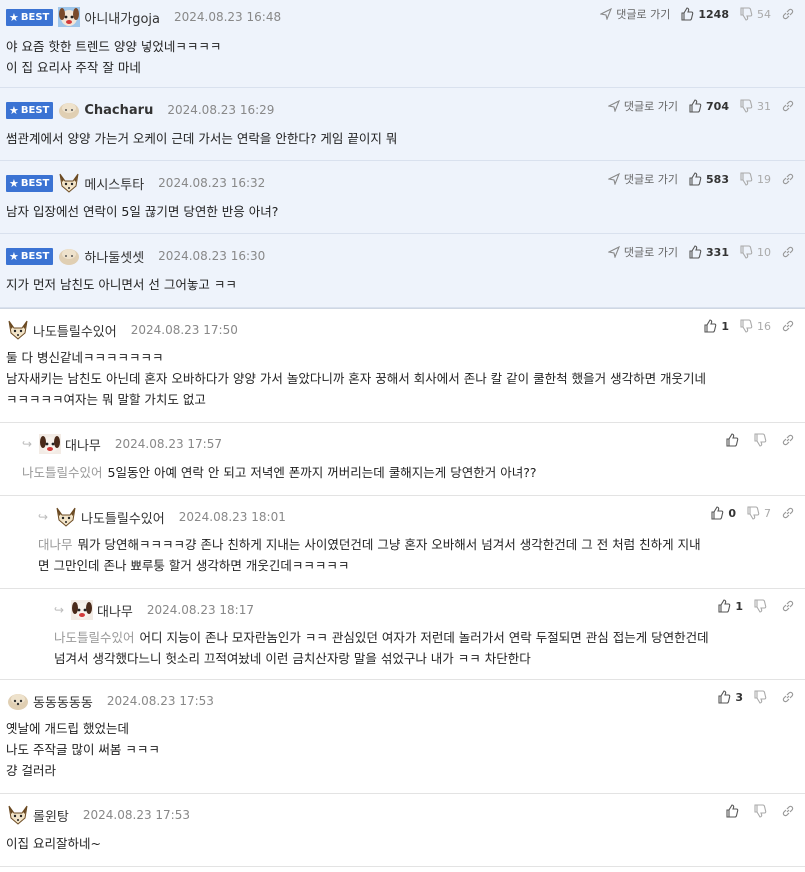 The width and height of the screenshot is (805, 872). What do you see at coordinates (755, 179) in the screenshot?
I see `downvote-button: 19` at bounding box center [755, 179].